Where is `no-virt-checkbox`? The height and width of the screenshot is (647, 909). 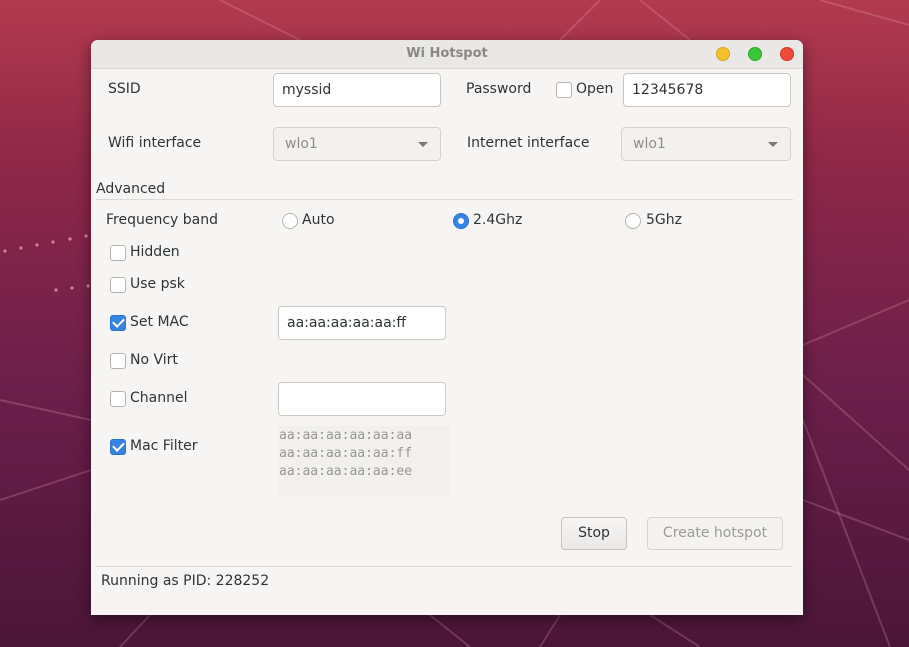 no-virt-checkbox is located at coordinates (118, 361).